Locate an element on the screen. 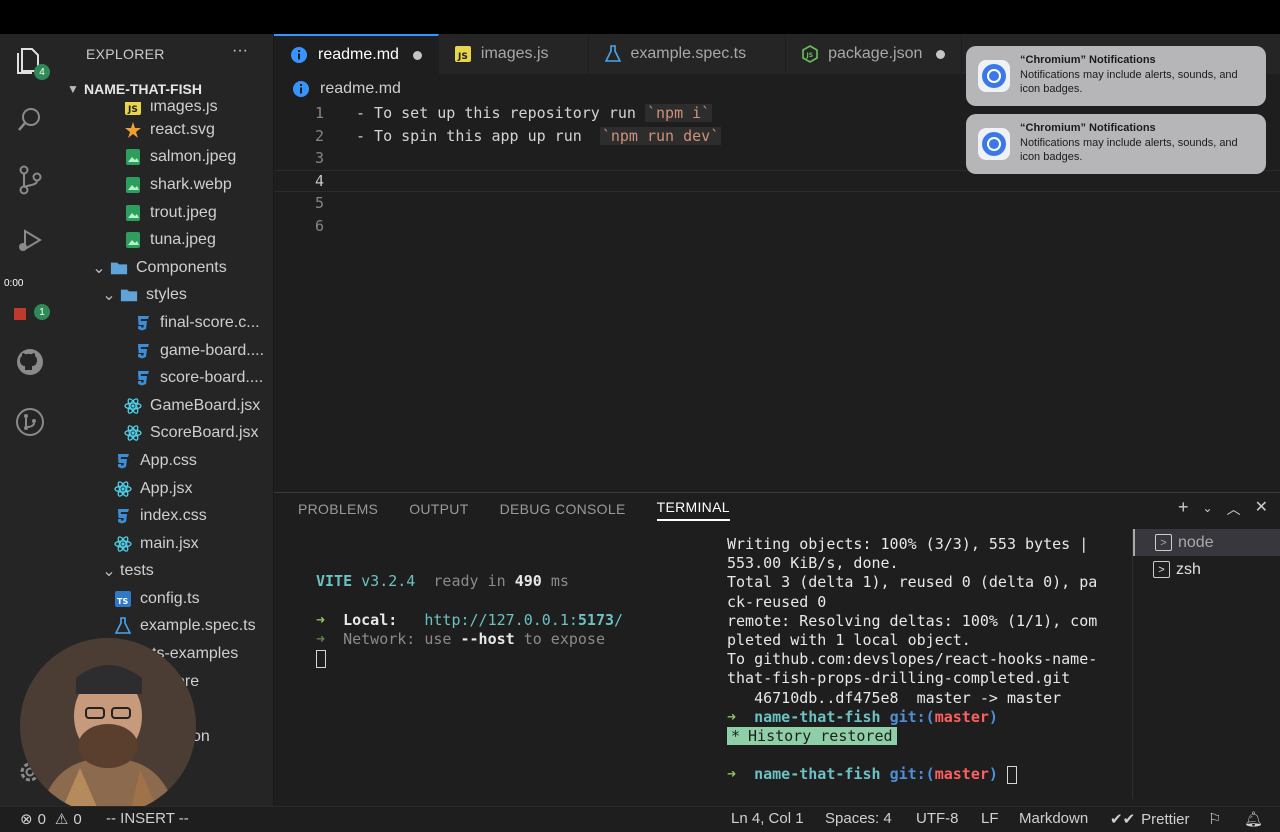 This screenshot has width=1280, height=832. local-slash: / is located at coordinates (619, 619).